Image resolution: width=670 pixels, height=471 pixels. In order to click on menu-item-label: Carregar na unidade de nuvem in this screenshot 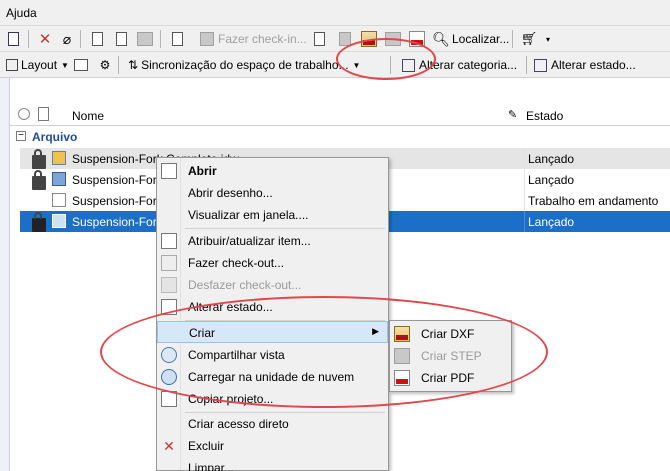, I will do `click(271, 377)`.